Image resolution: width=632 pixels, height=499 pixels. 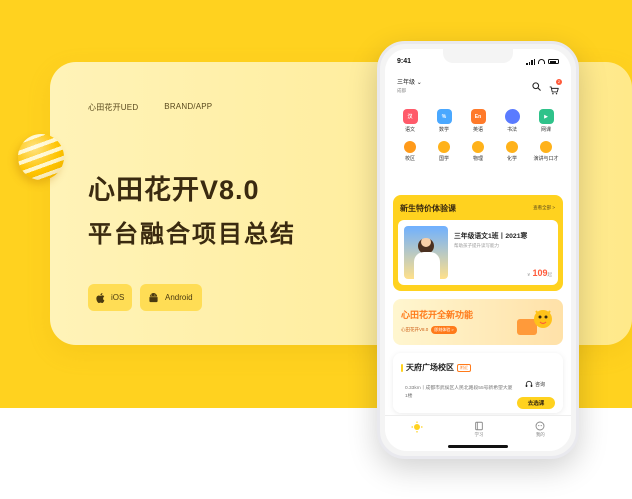 I want to click on tab-profile: 我的, so click(x=540, y=436).